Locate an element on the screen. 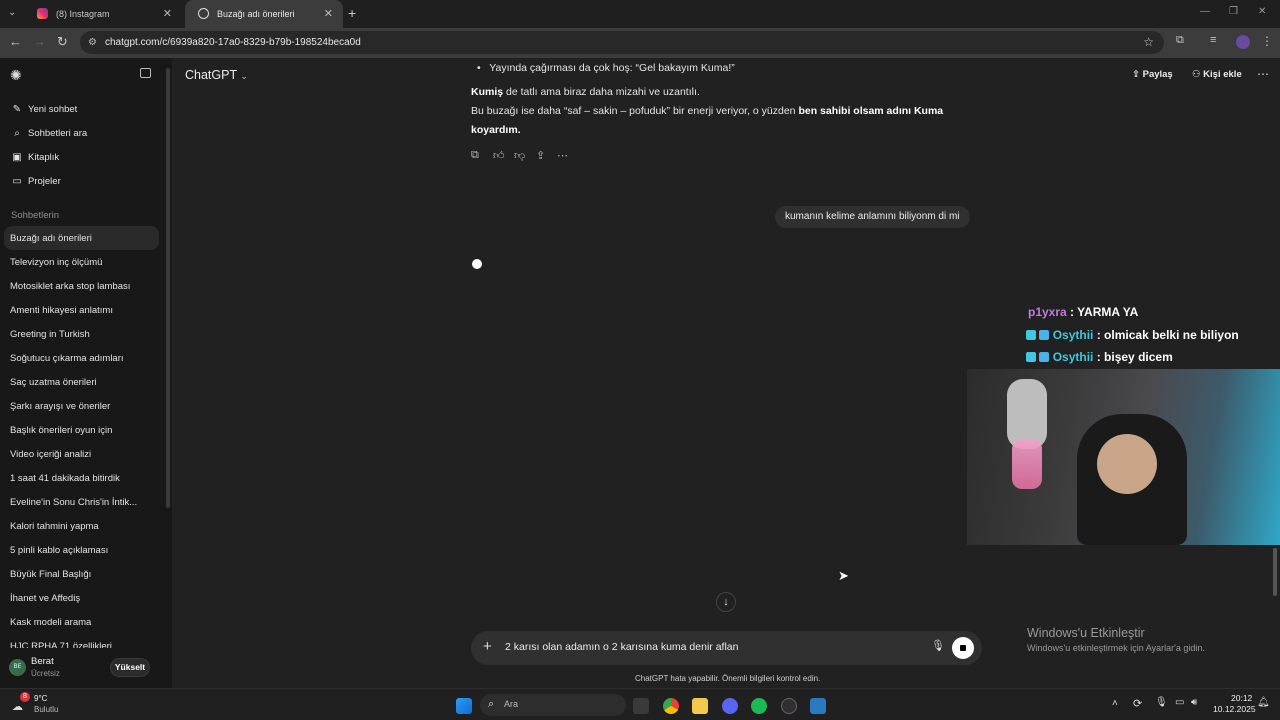 The image size is (1280, 720). sidebar-chat-item: Video içeriği analizi is located at coordinates (50, 454).